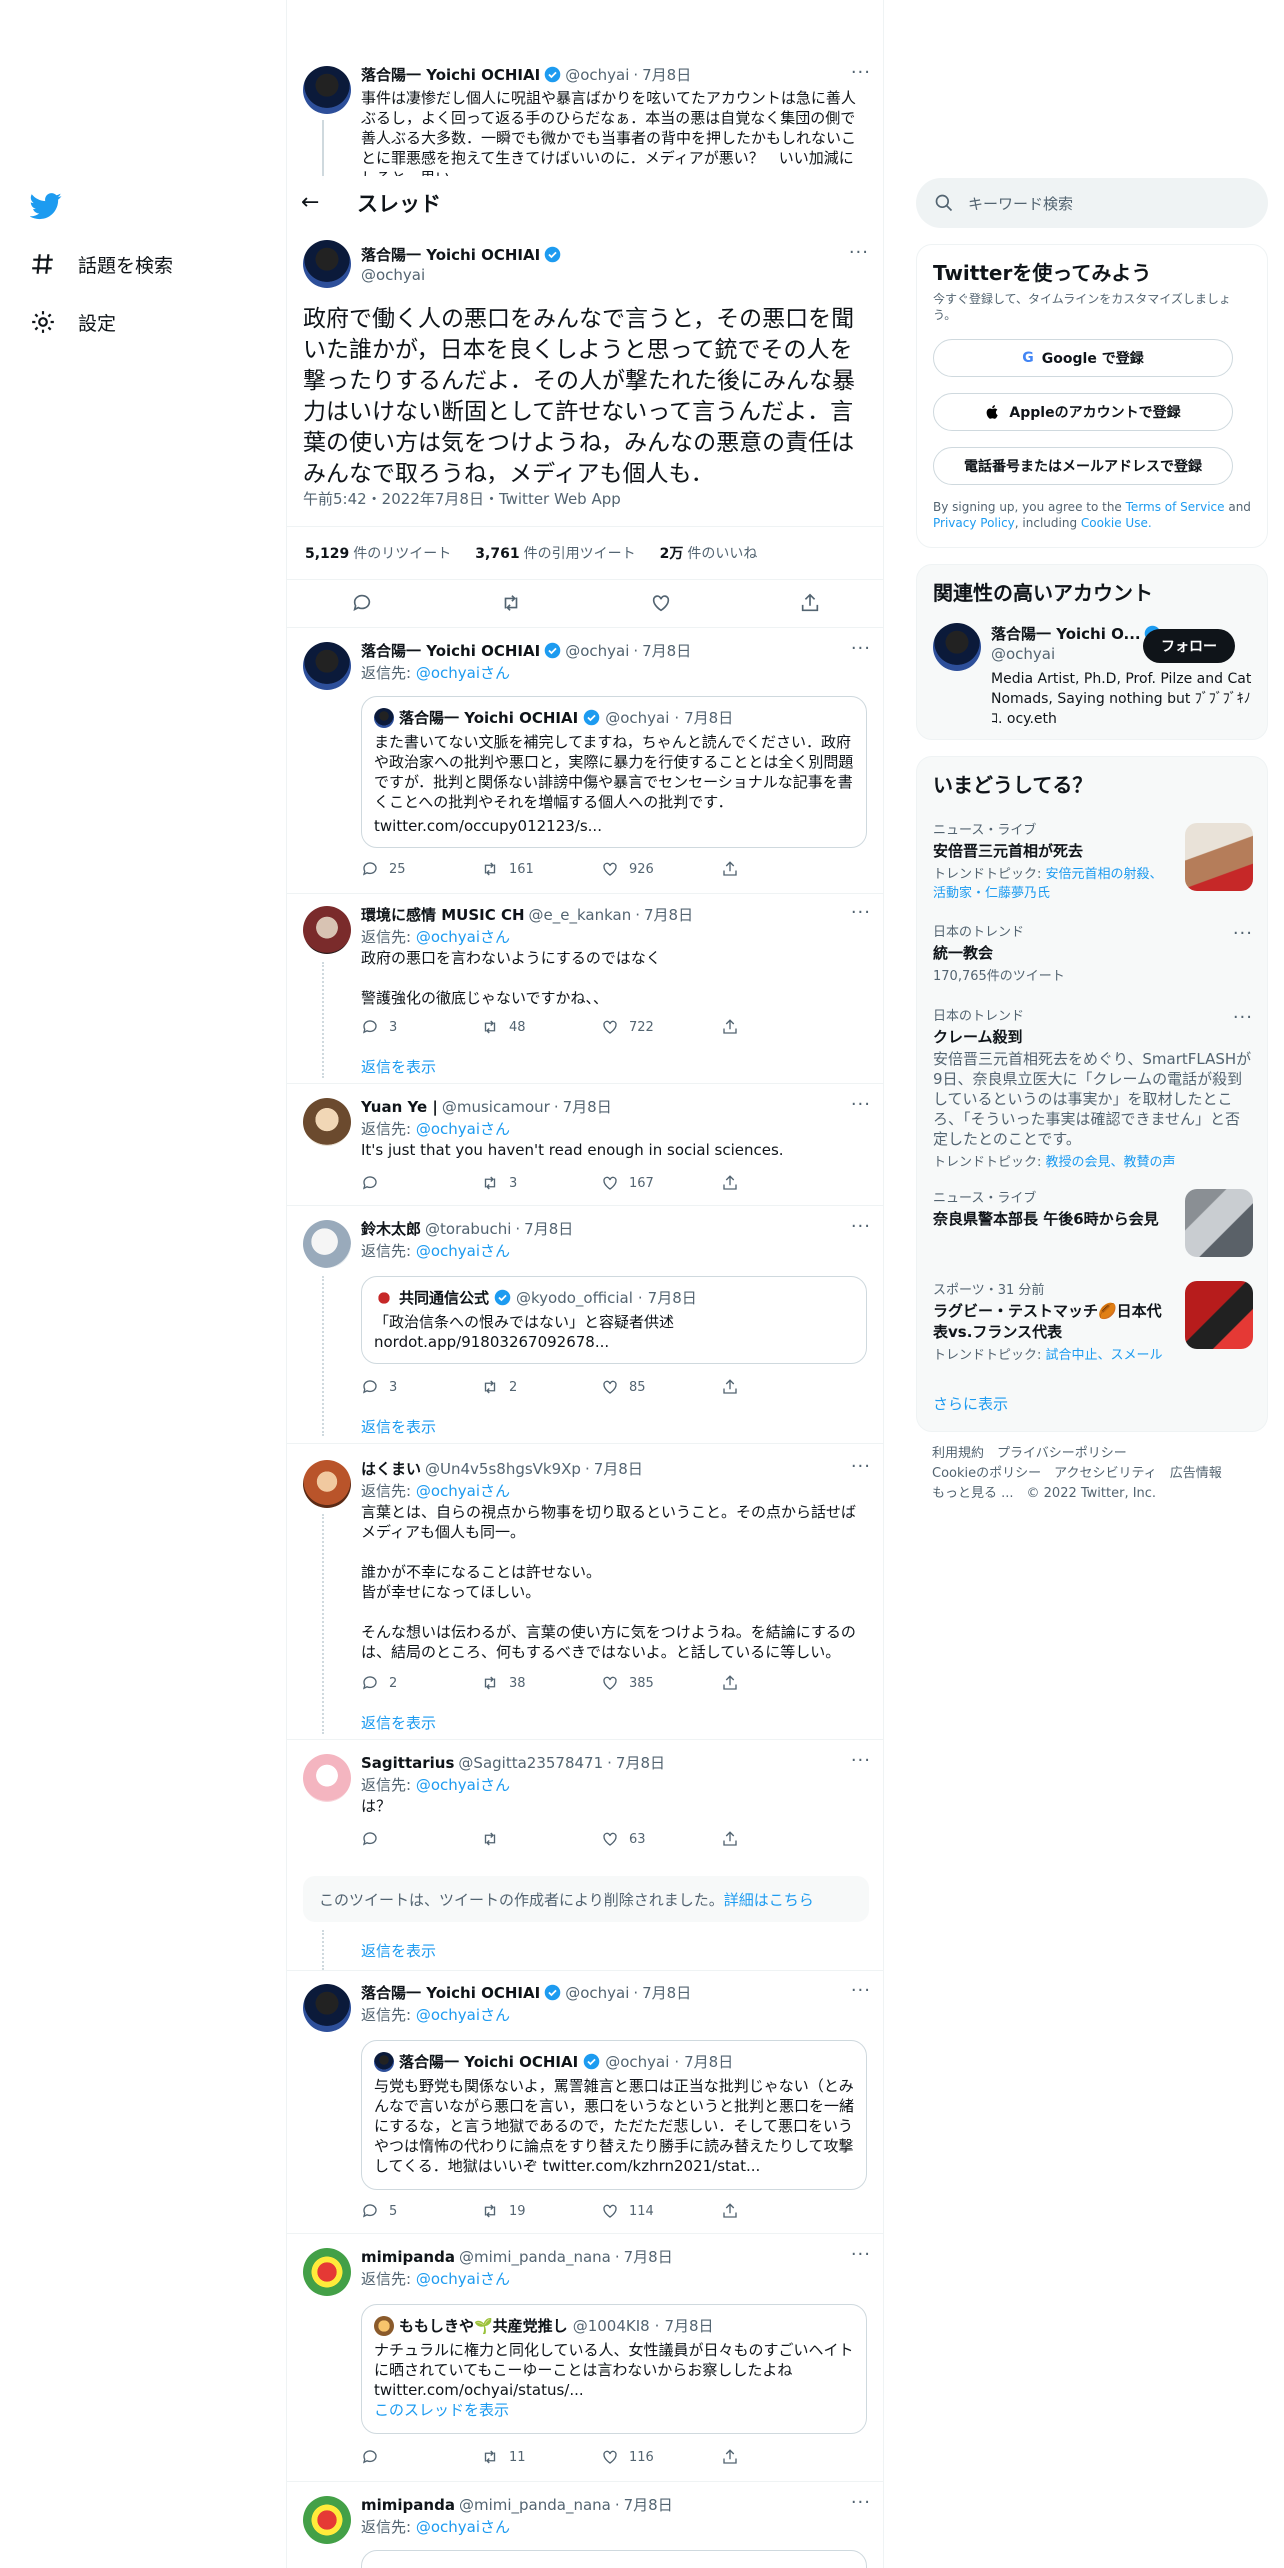  What do you see at coordinates (1083, 358) in the screenshot?
I see `google-signup-button: G Google で登録` at bounding box center [1083, 358].